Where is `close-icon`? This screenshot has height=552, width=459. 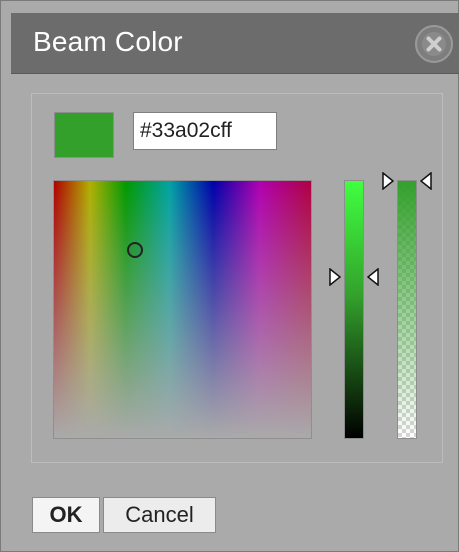
close-icon is located at coordinates (434, 44).